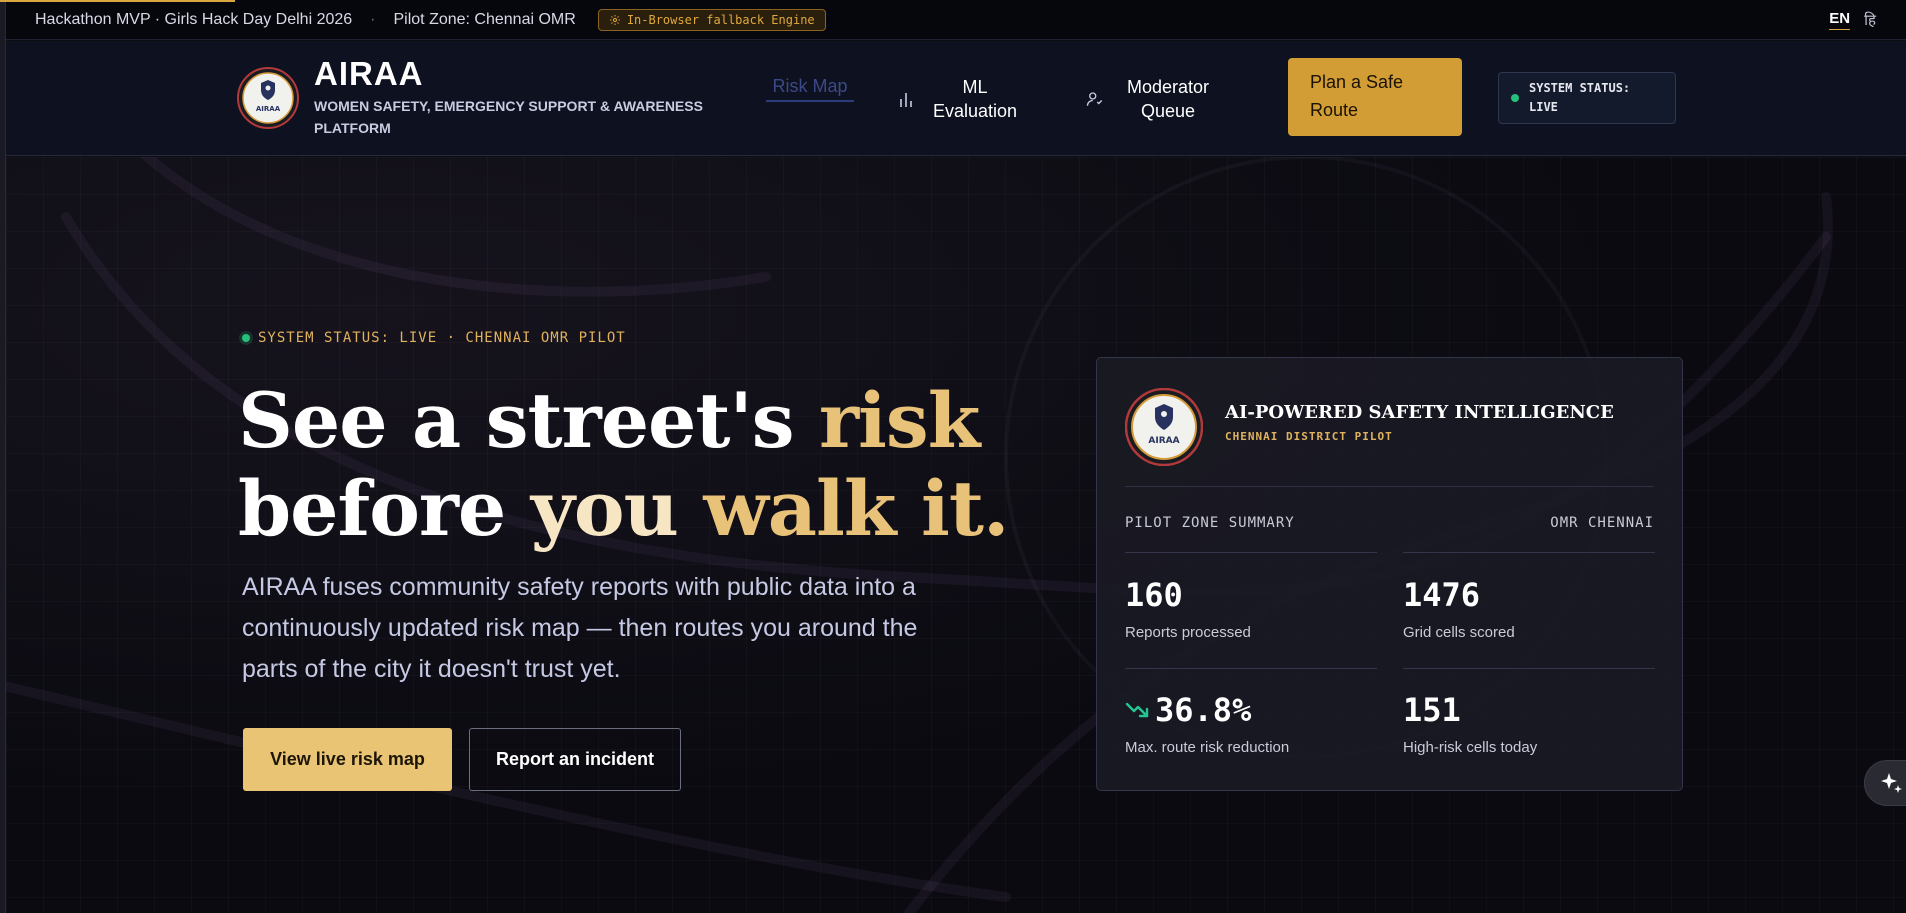  I want to click on ai-assistant-fab, so click(1885, 783).